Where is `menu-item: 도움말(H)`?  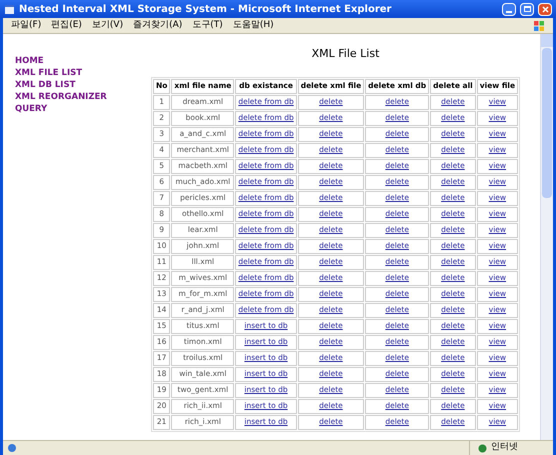
menu-item: 도움말(H) is located at coordinates (253, 25).